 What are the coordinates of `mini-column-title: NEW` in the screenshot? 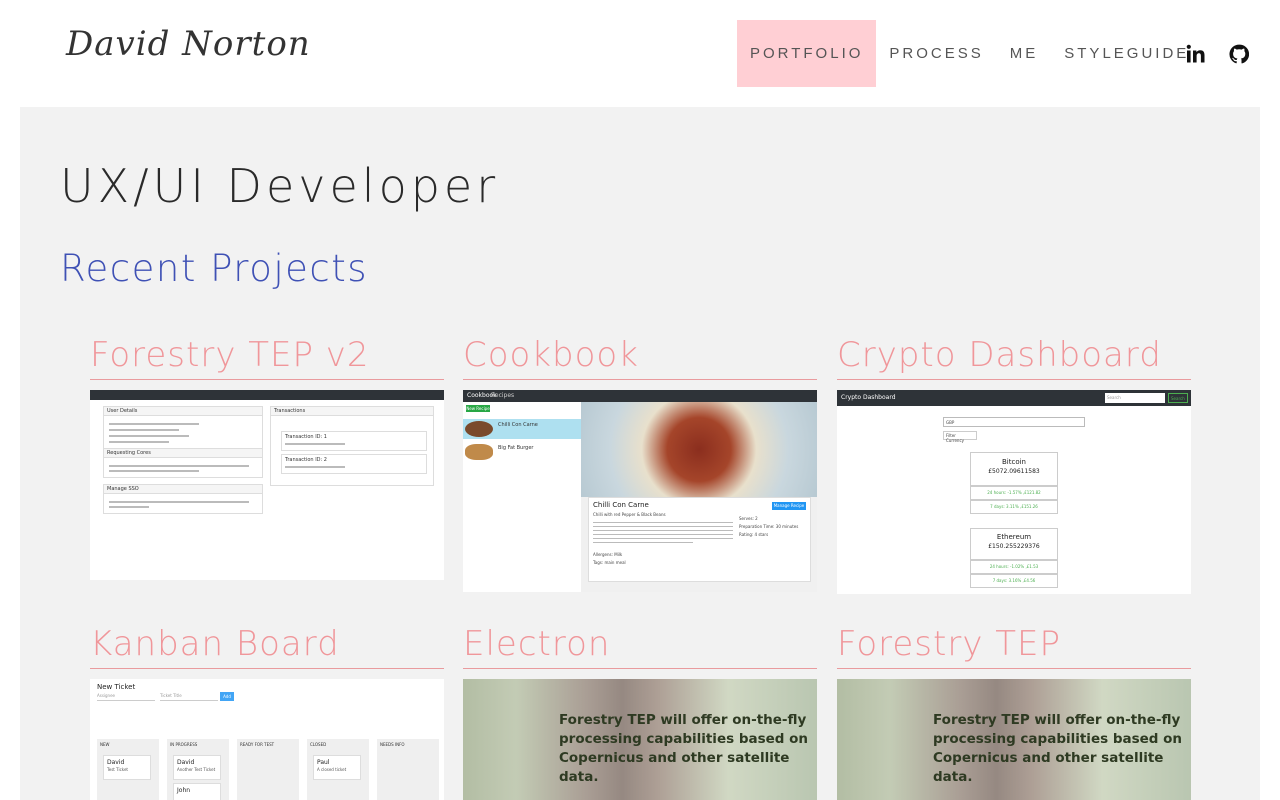 It's located at (105, 744).